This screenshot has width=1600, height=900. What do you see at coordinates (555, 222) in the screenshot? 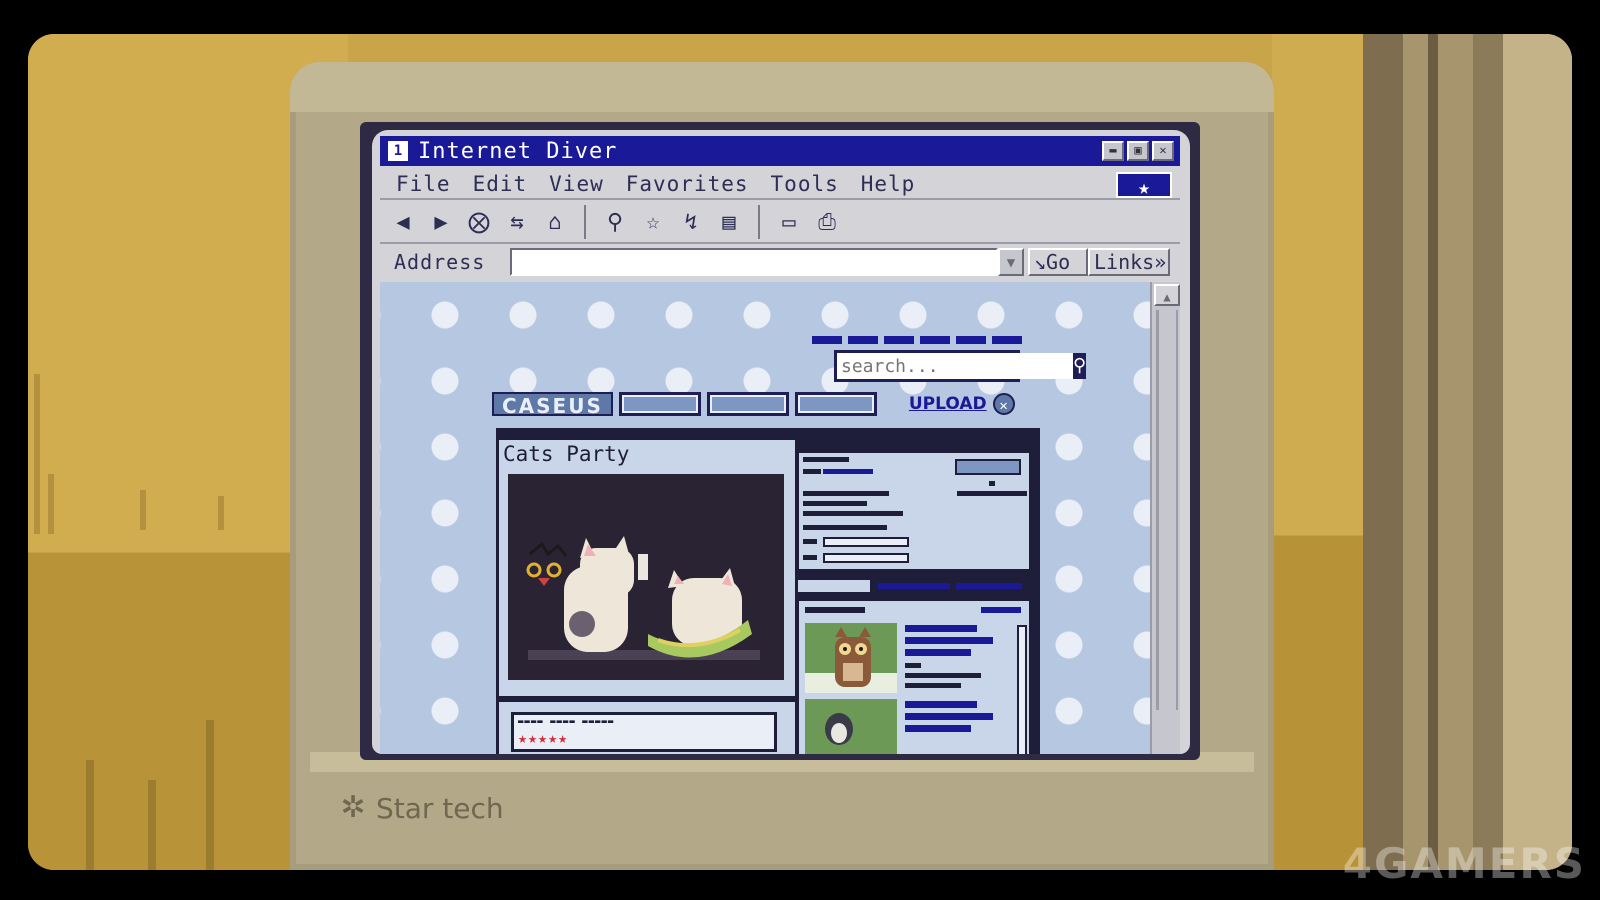
I see `home-icon: ⌂` at bounding box center [555, 222].